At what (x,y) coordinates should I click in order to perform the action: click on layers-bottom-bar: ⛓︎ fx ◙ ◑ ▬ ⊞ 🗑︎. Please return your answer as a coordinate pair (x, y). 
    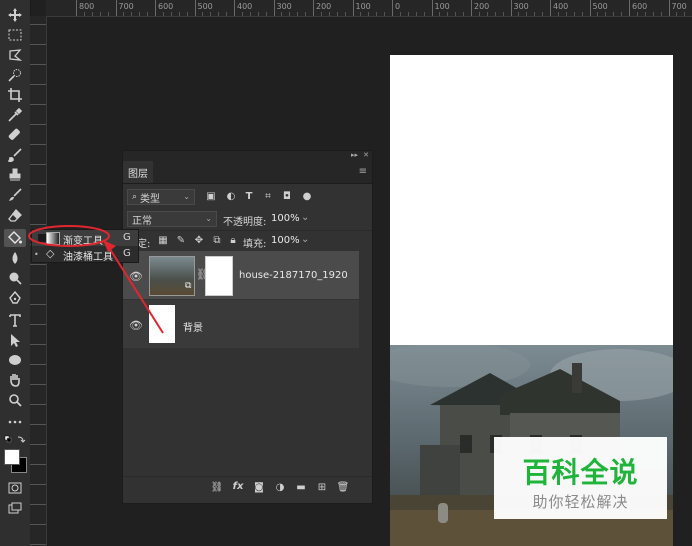
    Looking at the image, I should click on (247, 486).